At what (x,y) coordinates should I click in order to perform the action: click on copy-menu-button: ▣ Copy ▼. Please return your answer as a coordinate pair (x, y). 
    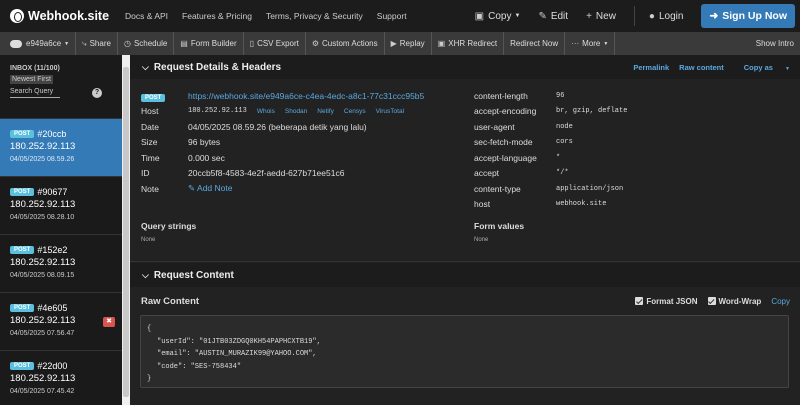
    Looking at the image, I should click on (498, 16).